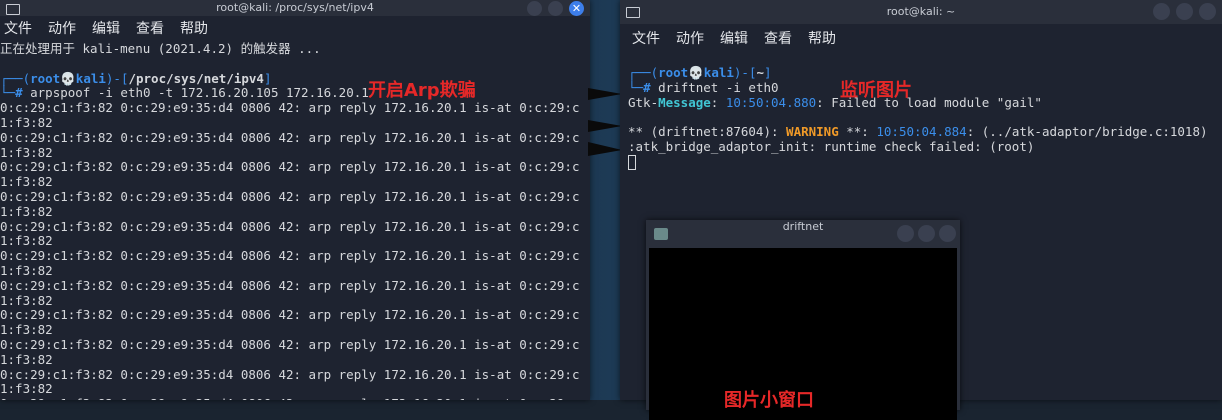 Image resolution: width=1222 pixels, height=420 pixels. I want to click on right-titlebar: root@kali: ~, so click(921, 12).